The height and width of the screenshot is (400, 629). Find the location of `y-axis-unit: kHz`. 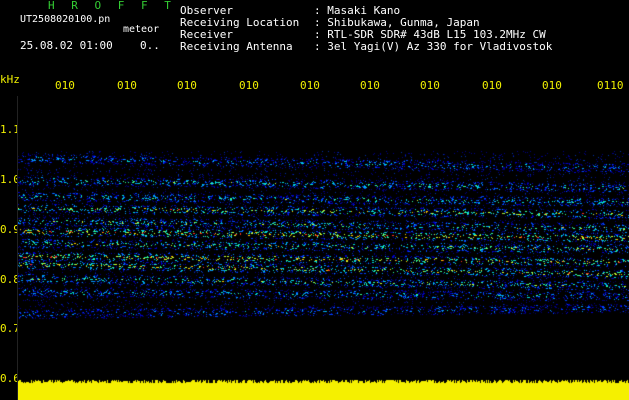

y-axis-unit: kHz is located at coordinates (10, 79).